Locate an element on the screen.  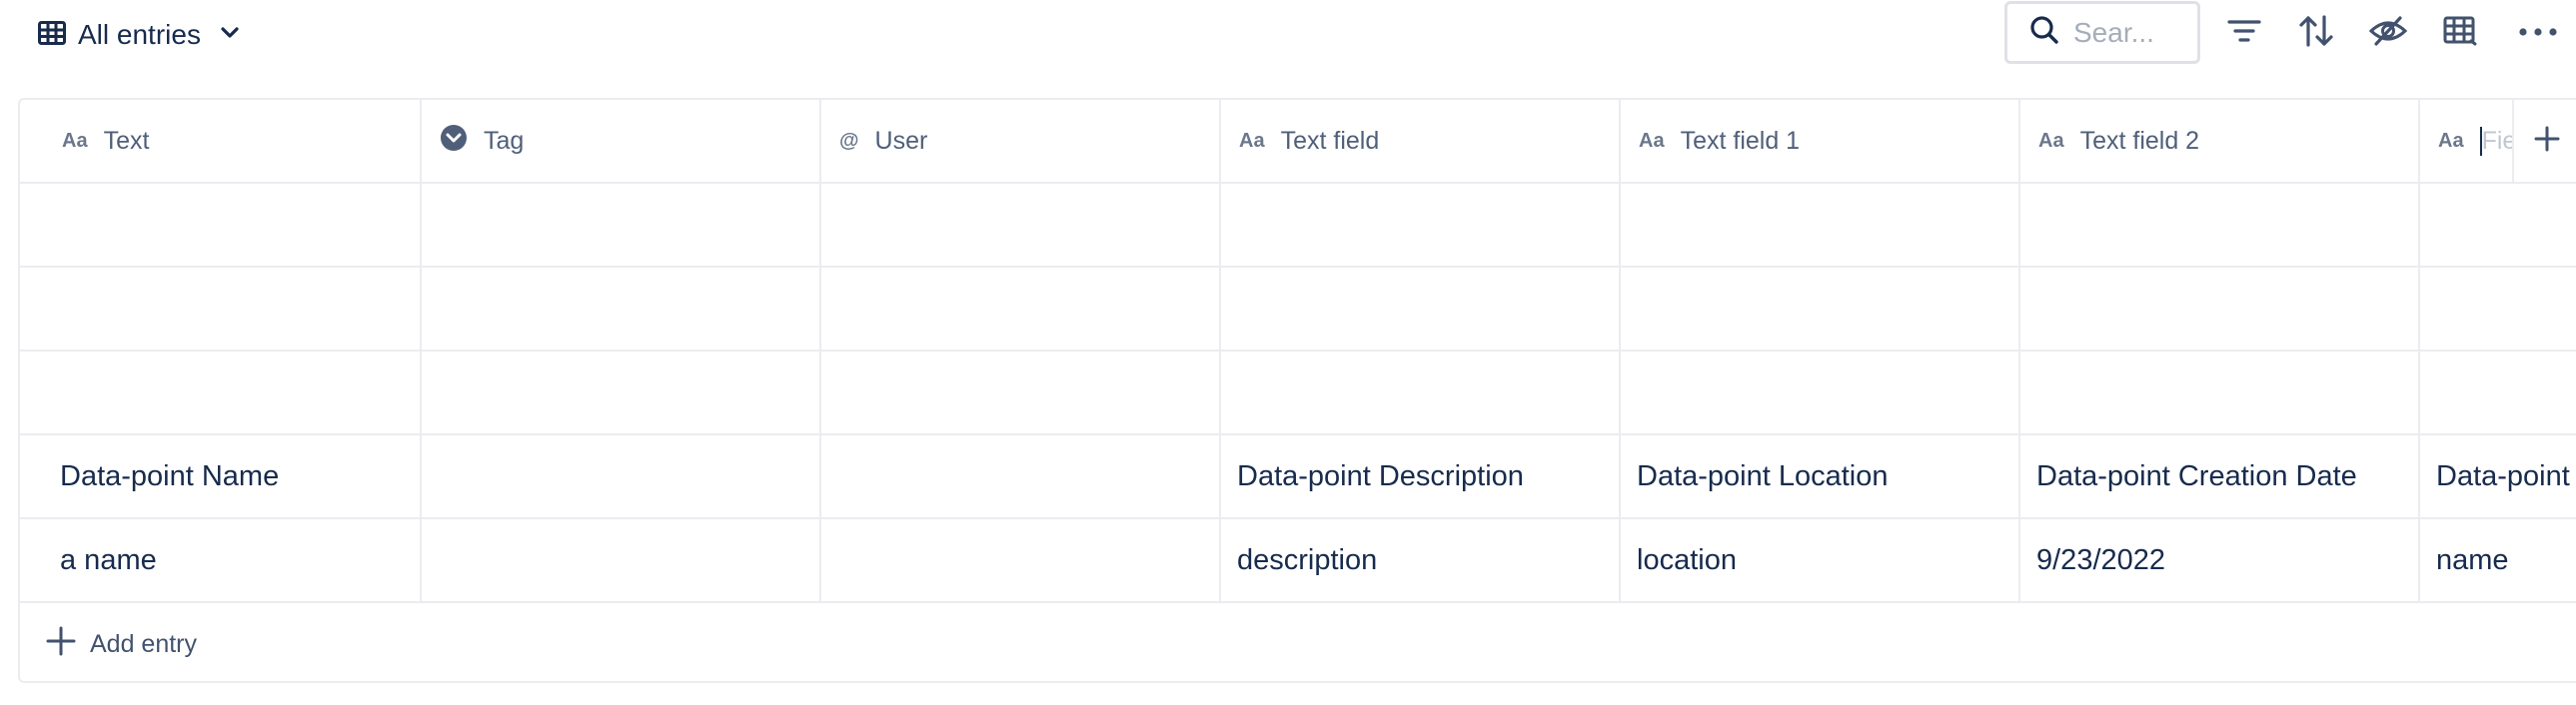
hide-fields-button is located at coordinates (2388, 33).